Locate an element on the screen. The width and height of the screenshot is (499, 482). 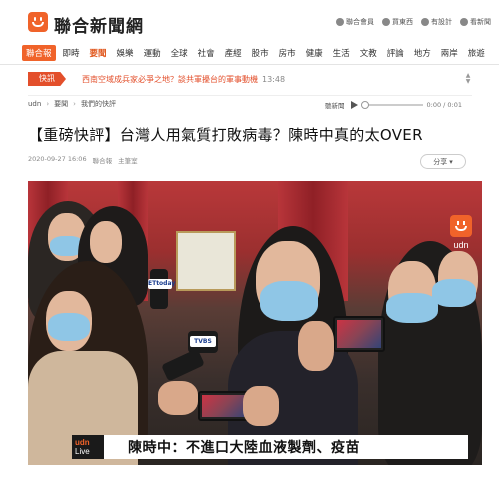
nav-brand: 聯合報 is located at coordinates (39, 53).